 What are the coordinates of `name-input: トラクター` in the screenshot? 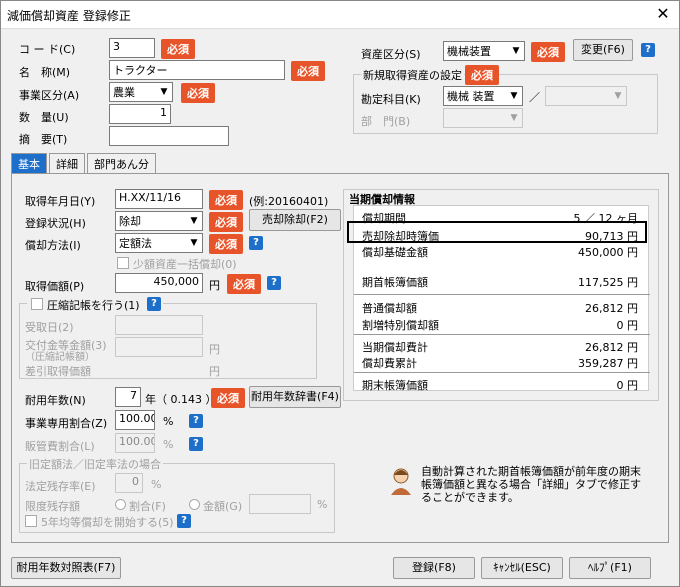 It's located at (197, 70).